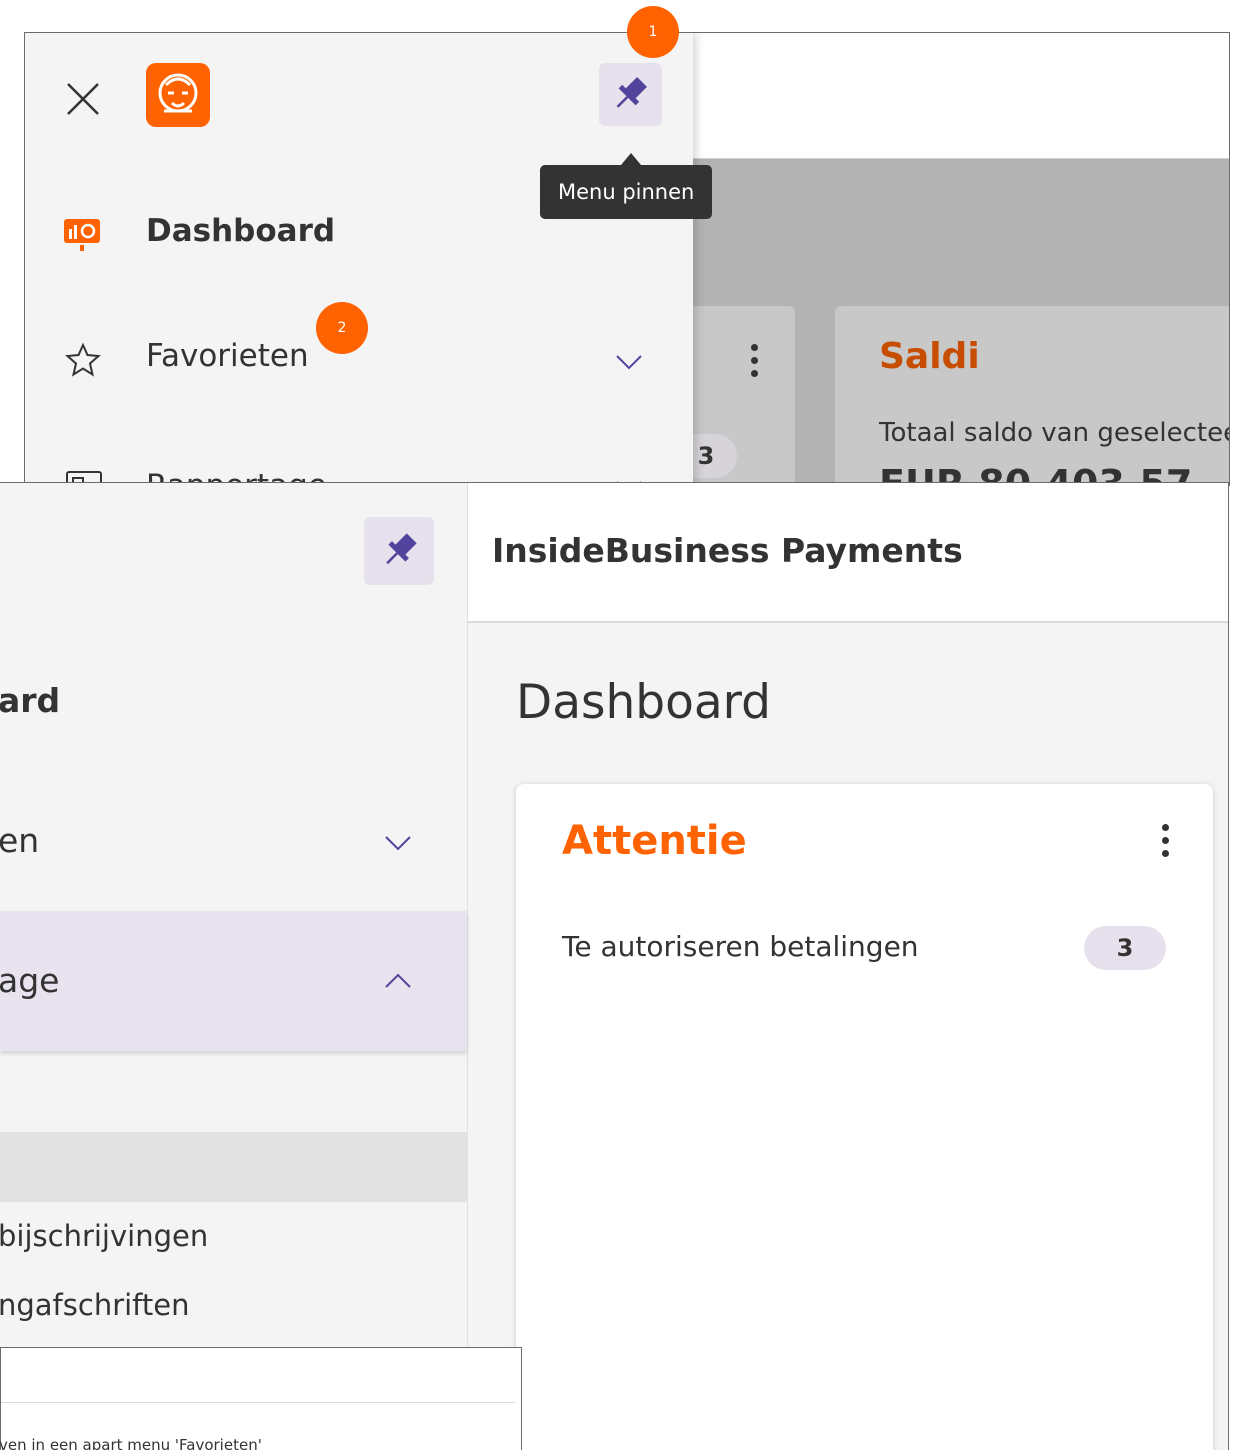 The width and height of the screenshot is (1248, 1450). Describe the element at coordinates (83, 99) in the screenshot. I see `close-icon` at that location.